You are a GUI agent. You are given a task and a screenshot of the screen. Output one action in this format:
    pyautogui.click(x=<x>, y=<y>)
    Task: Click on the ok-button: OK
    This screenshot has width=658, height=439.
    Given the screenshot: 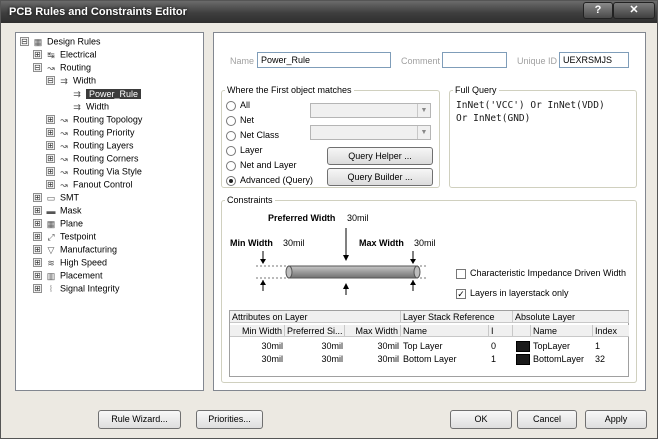 What is the action you would take?
    pyautogui.click(x=481, y=419)
    